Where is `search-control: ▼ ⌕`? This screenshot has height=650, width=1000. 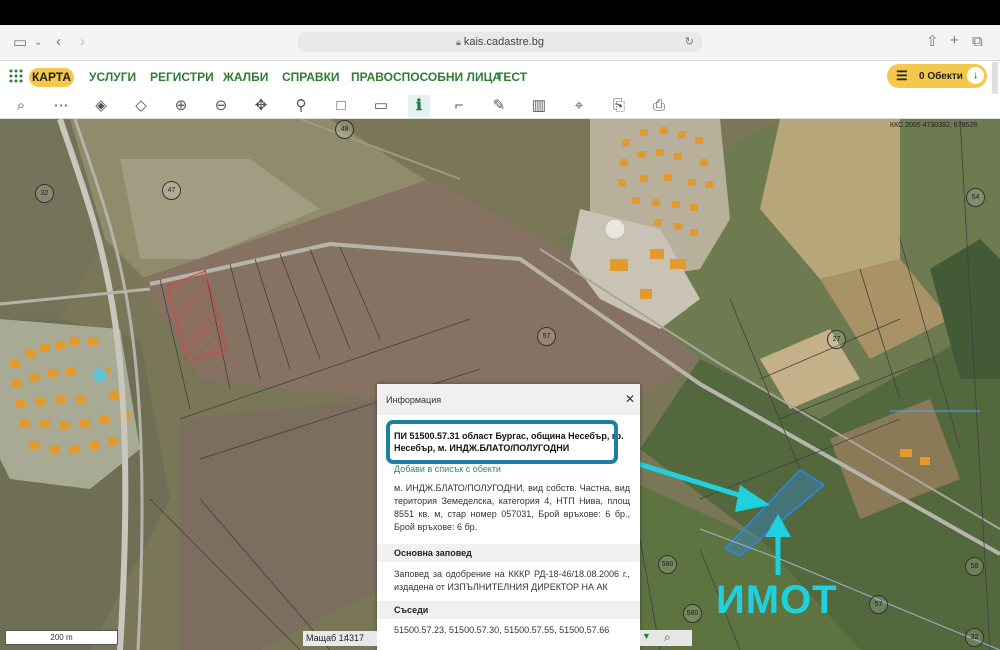
search-control: ▼ ⌕ is located at coordinates (666, 638).